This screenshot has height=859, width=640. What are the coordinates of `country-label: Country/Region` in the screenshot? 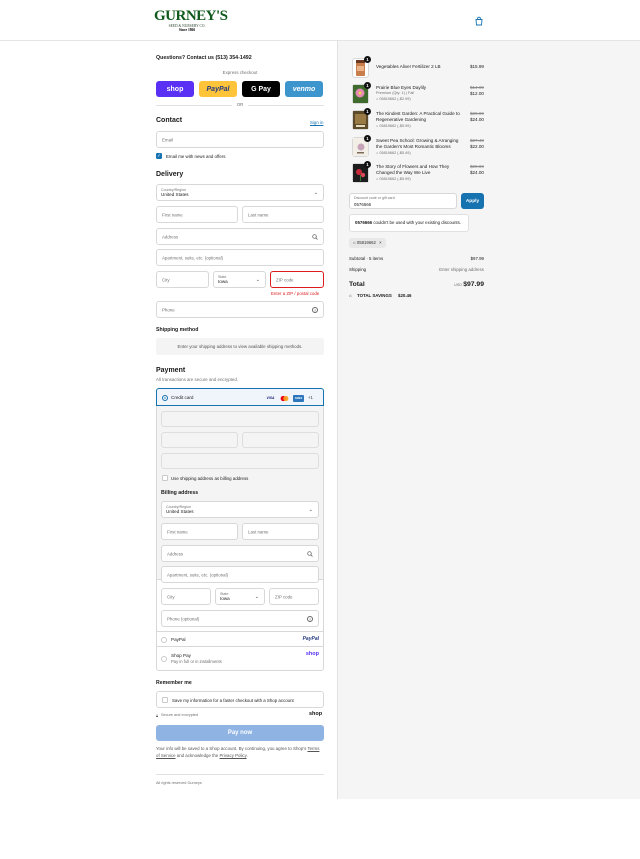 It's located at (173, 189).